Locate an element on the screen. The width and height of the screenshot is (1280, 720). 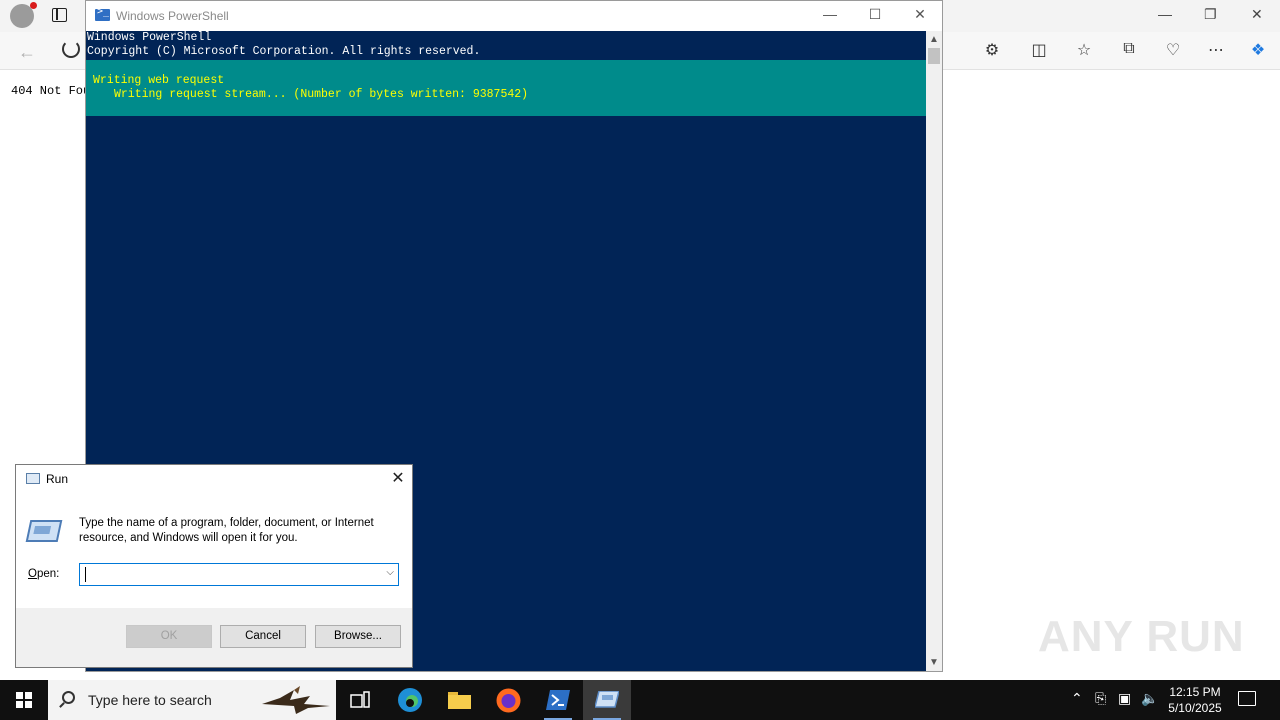
cancel-button: Cancel is located at coordinates (263, 636).